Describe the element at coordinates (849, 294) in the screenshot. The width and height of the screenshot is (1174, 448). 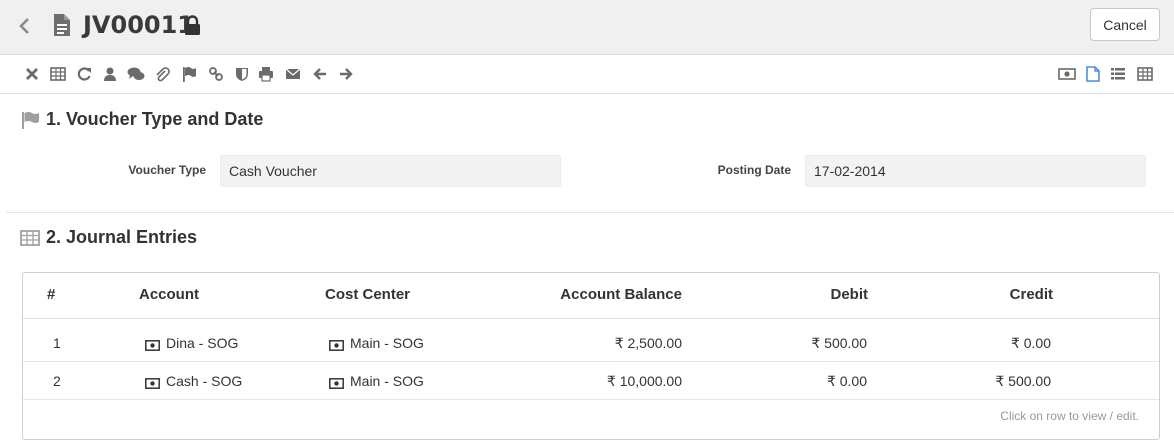
I see `column-header-debit: Debit` at that location.